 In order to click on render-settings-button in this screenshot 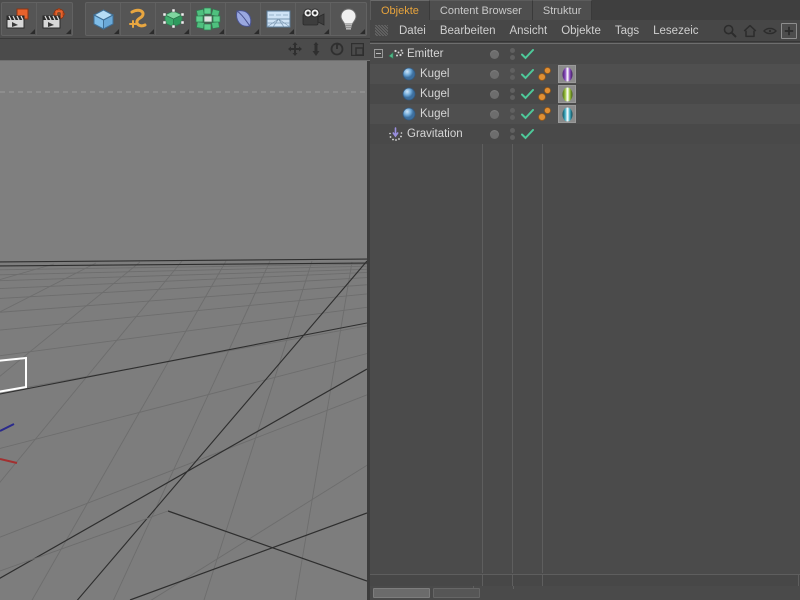, I will do `click(54, 19)`.